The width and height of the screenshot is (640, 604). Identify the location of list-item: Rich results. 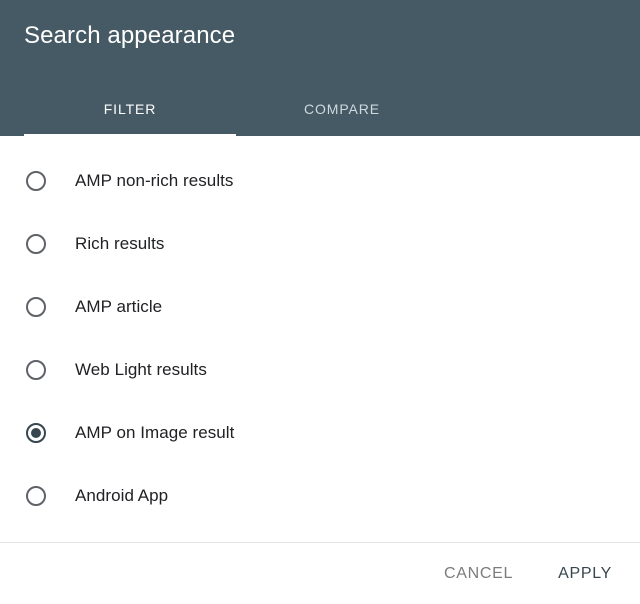
(320, 243).